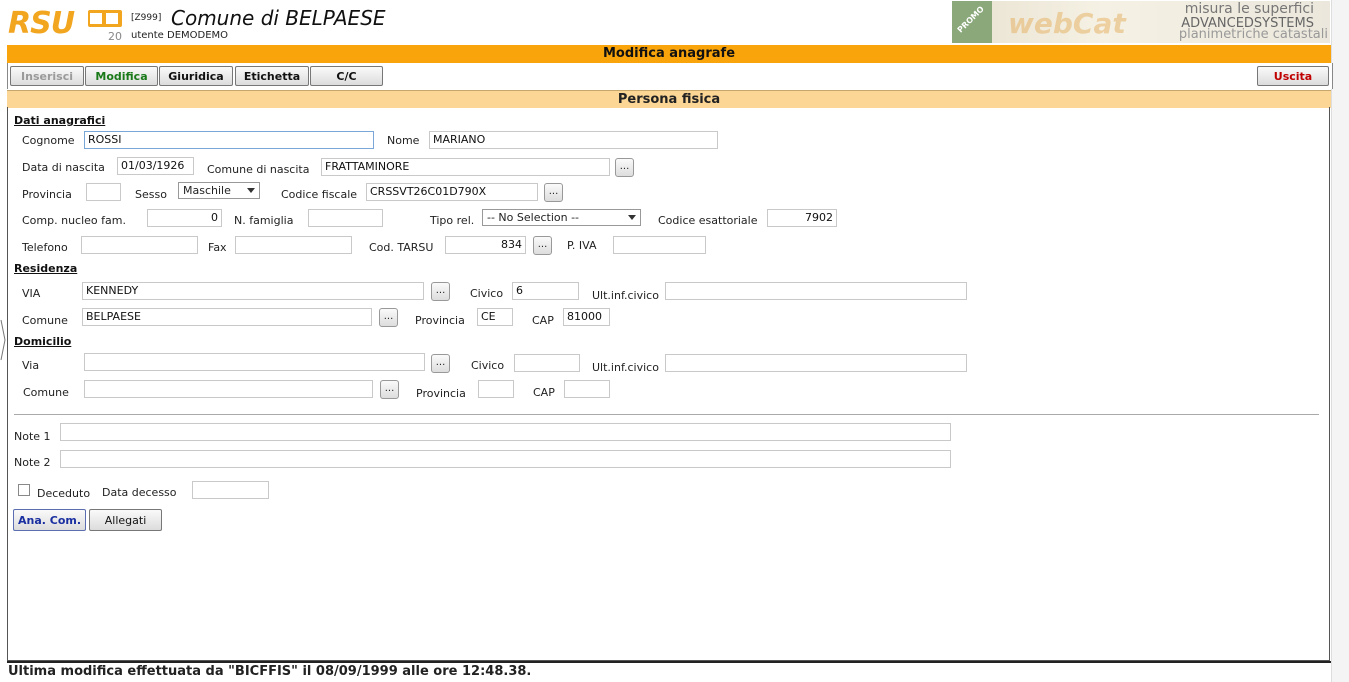 Image resolution: width=1349 pixels, height=682 pixels. I want to click on note2-label: Note 2, so click(32, 462).